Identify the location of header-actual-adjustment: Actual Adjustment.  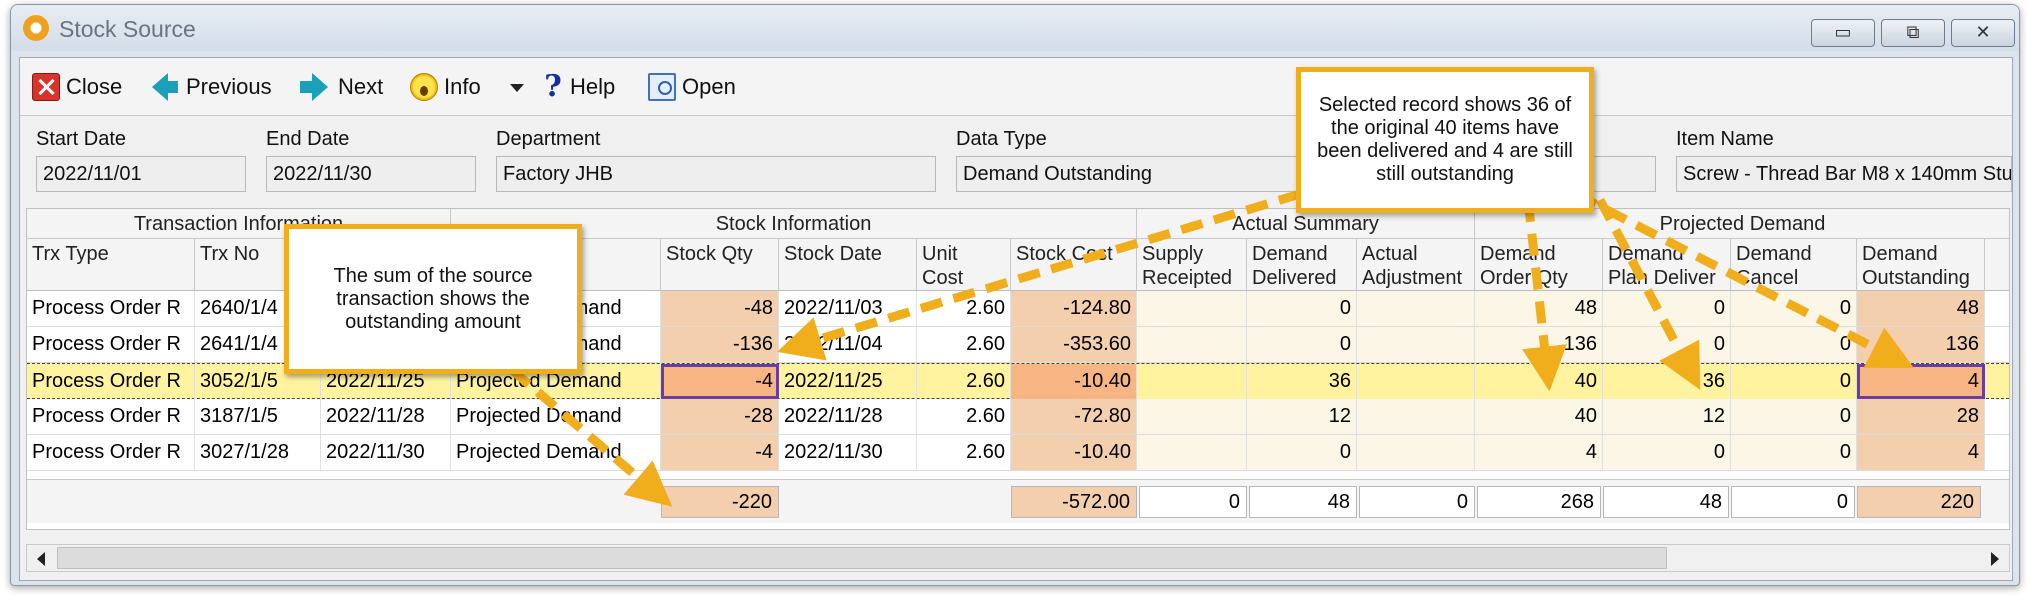
(1416, 265).